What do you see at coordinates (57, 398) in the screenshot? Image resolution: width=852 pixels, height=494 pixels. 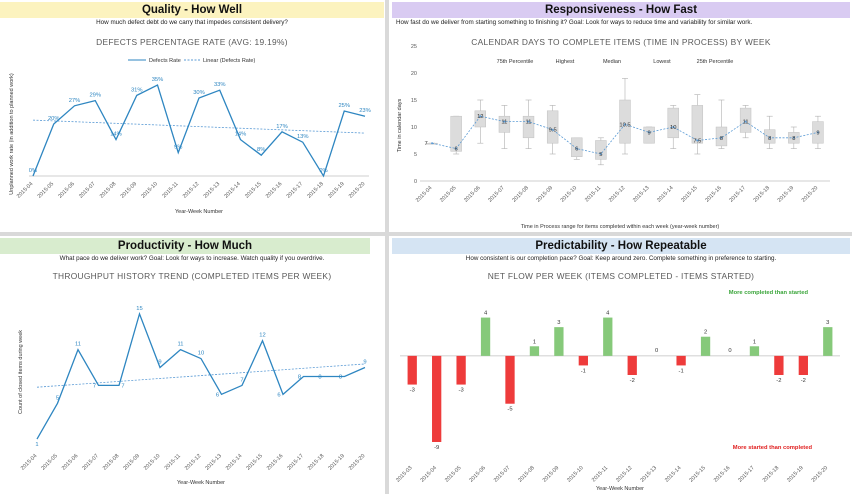 I see `throughput-data-label: 5` at bounding box center [57, 398].